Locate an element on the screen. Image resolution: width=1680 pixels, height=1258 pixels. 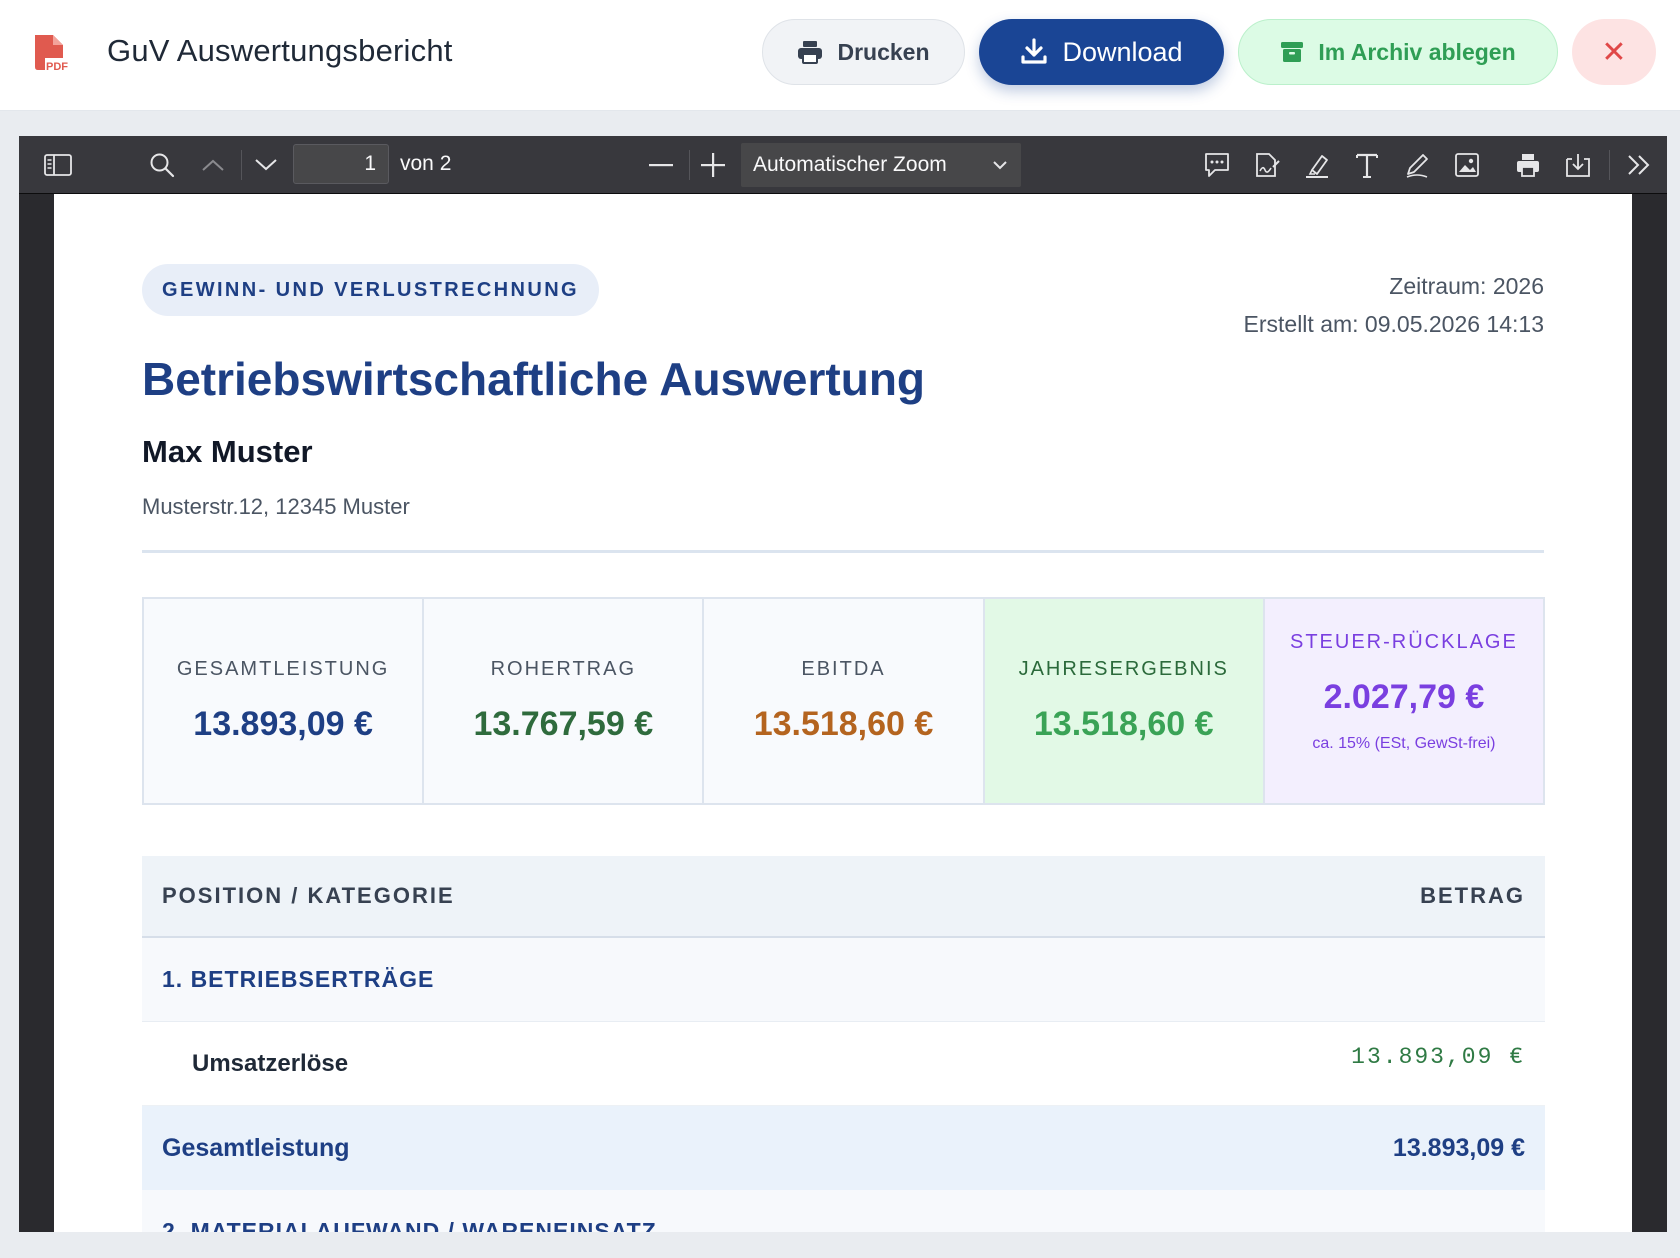
table-section-row: 2. MATERIALAUFWAND / WARENEINSATZ is located at coordinates (843, 1211).